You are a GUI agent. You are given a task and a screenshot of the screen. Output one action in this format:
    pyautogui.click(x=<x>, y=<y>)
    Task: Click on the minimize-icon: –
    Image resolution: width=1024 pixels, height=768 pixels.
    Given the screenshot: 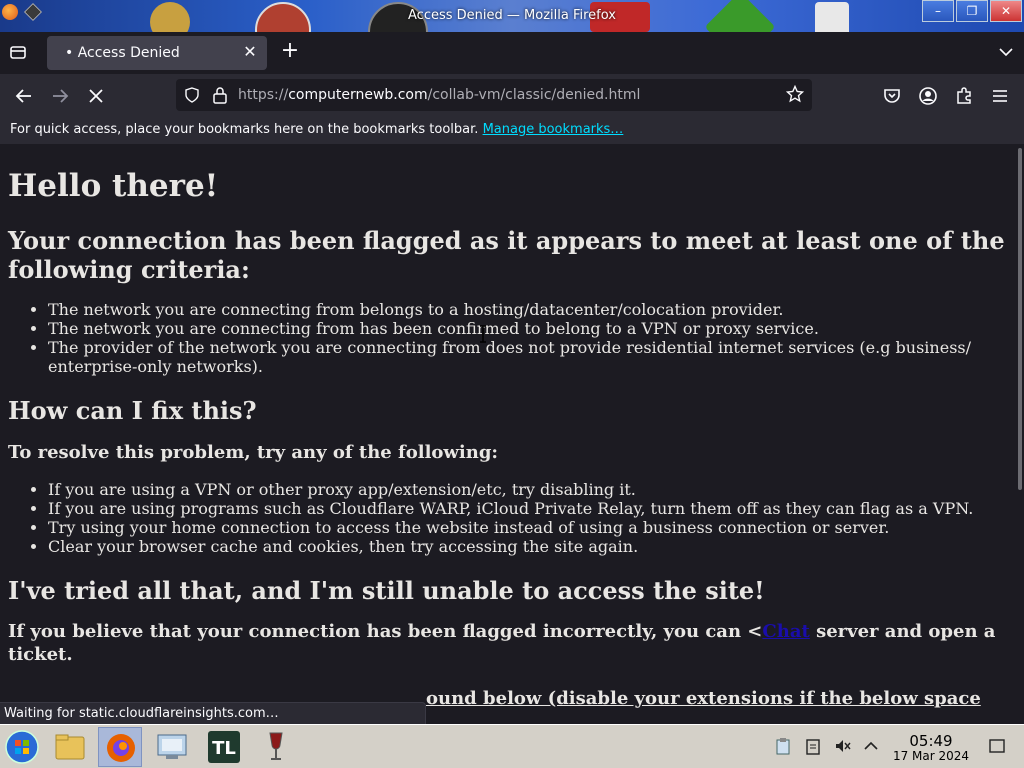 What is the action you would take?
    pyautogui.click(x=938, y=11)
    